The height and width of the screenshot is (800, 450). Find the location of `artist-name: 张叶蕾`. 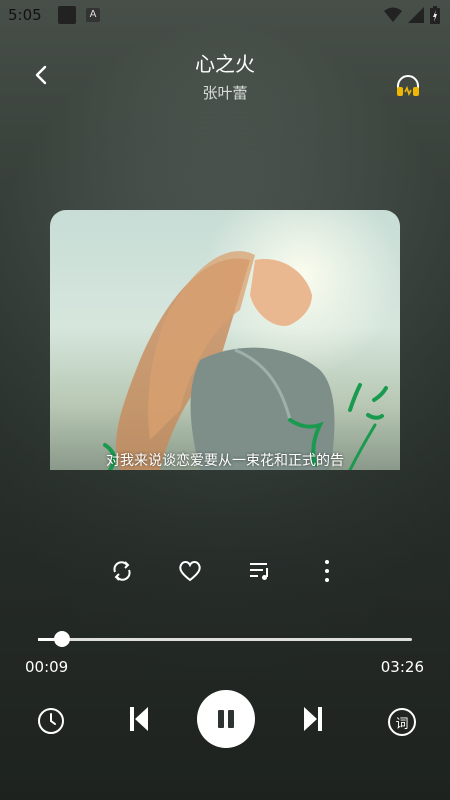

artist-name: 张叶蕾 is located at coordinates (225, 92).